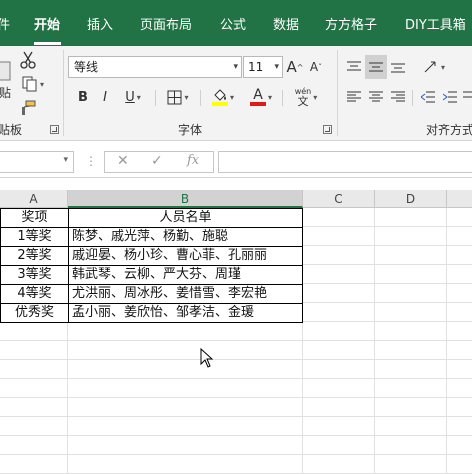 The image size is (472, 474). I want to click on name-box: ▾, so click(37, 162).